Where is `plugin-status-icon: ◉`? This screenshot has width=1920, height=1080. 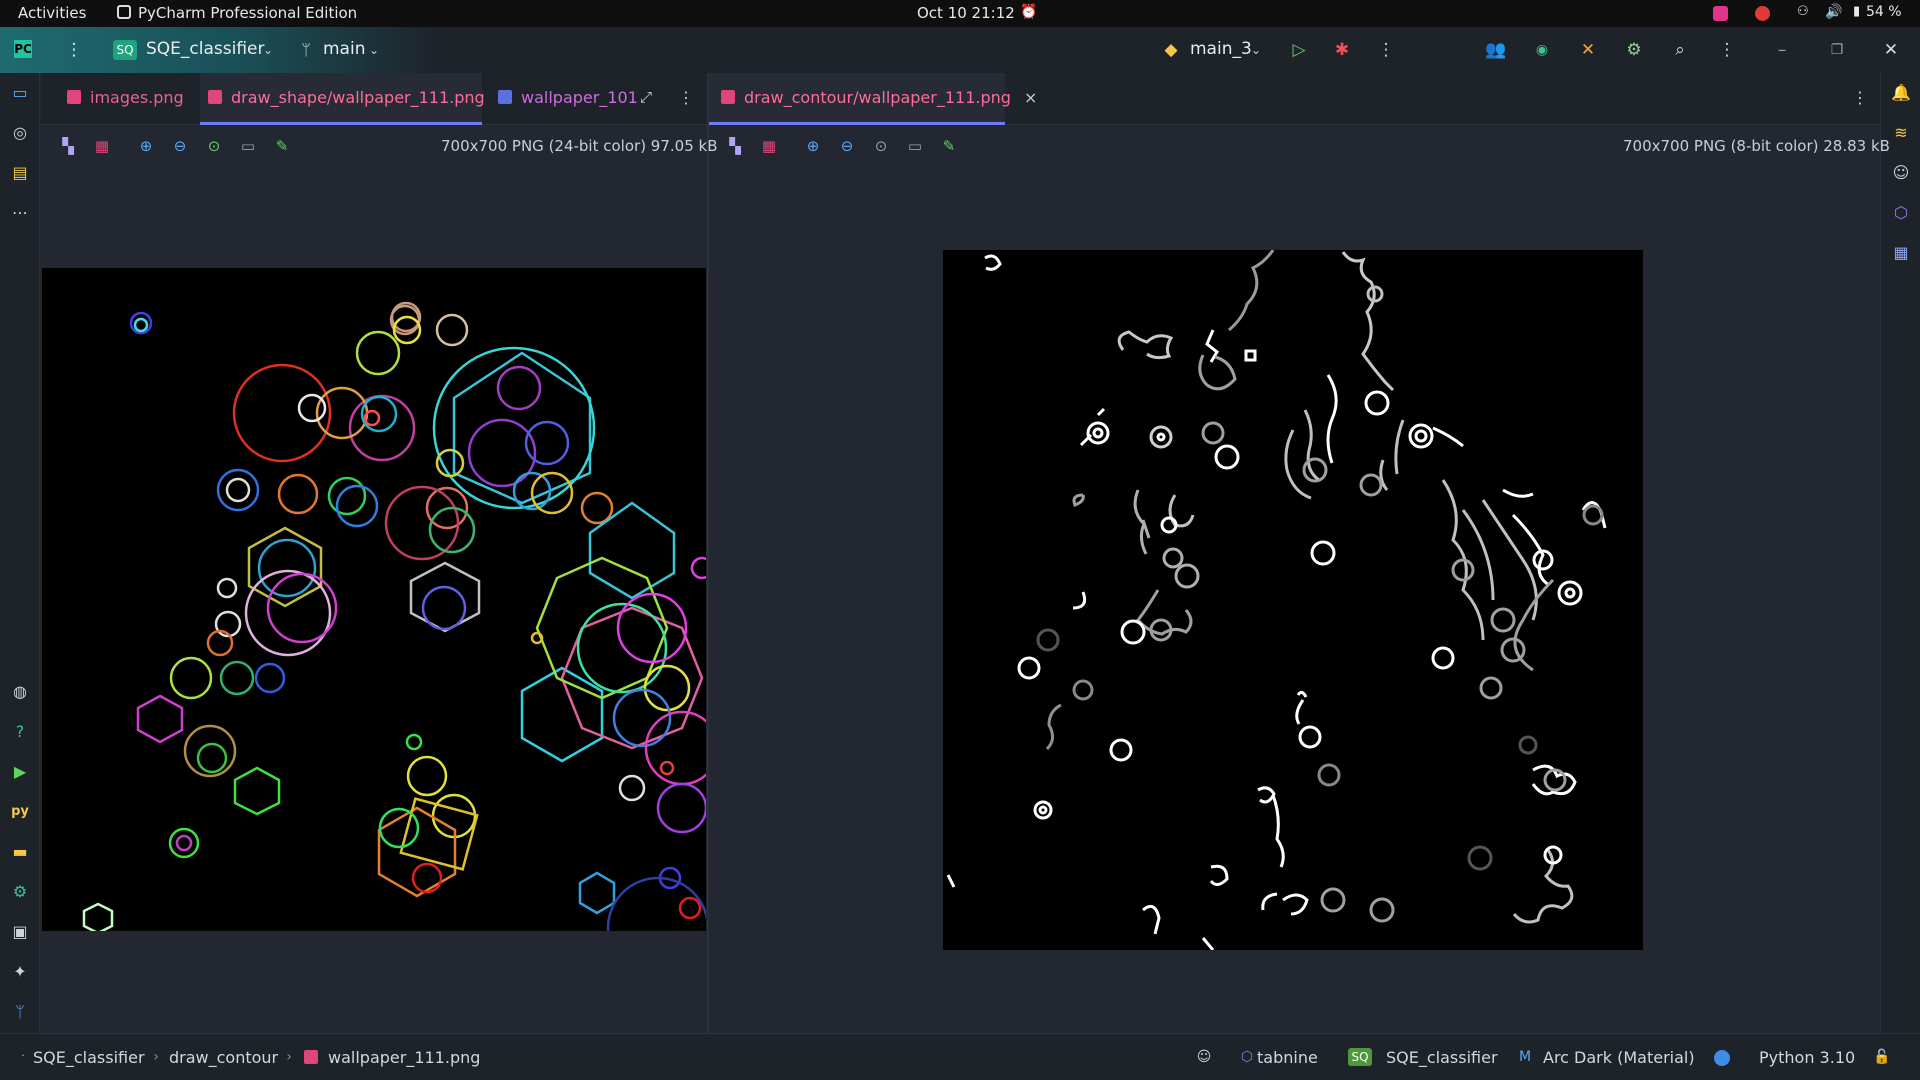
plugin-status-icon: ◉ is located at coordinates (1542, 50).